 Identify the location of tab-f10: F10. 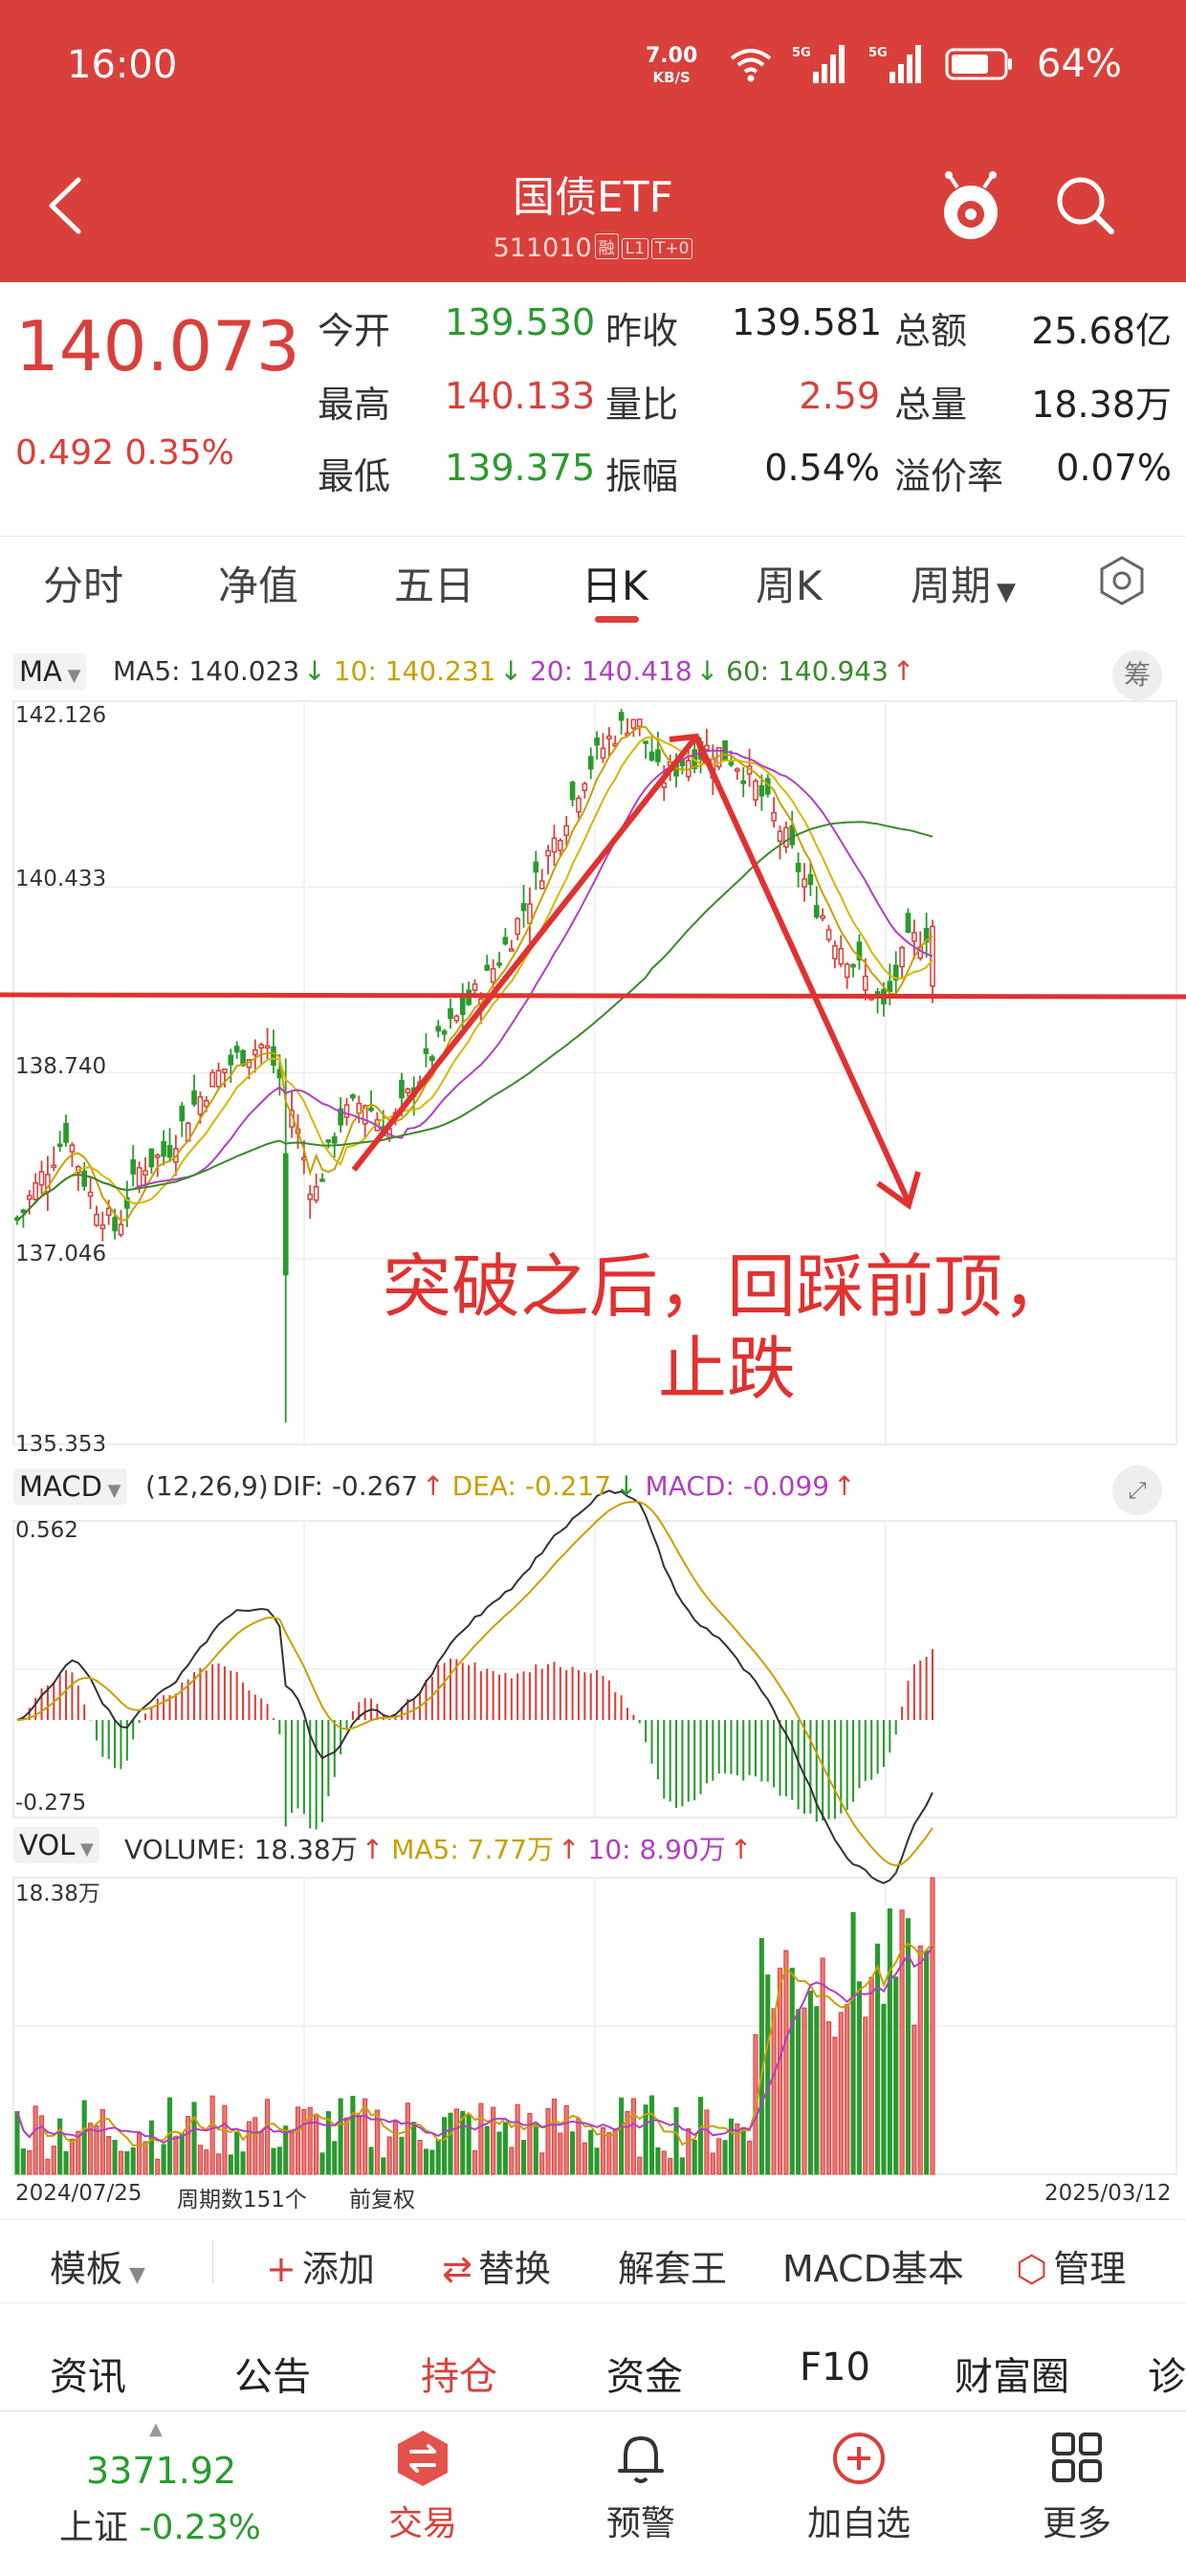
(835, 2367).